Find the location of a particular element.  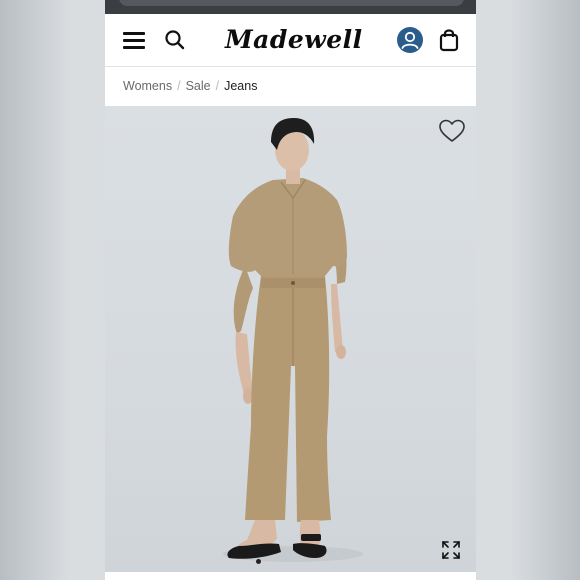

expand-icon is located at coordinates (451, 550).